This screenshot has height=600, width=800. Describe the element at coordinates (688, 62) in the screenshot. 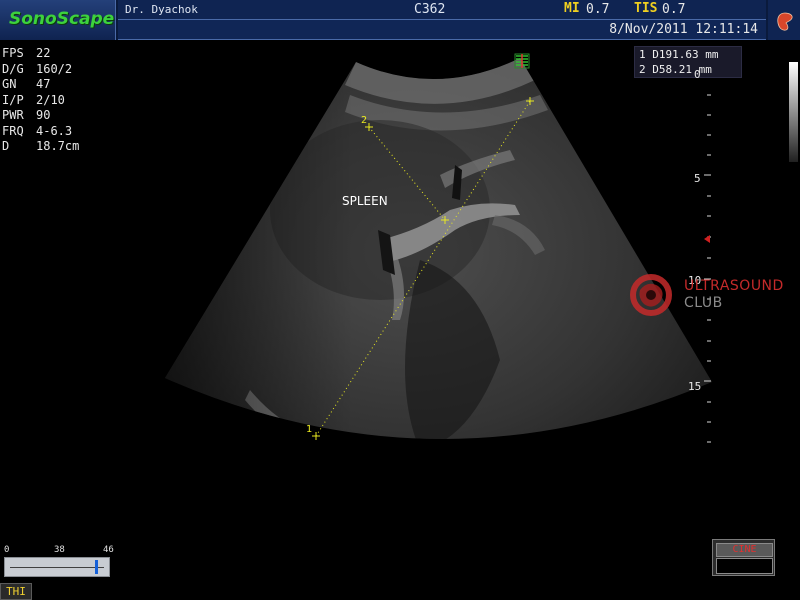

I see `measurement-results: 1 D191.63 mm 2 D58.21 mm` at that location.